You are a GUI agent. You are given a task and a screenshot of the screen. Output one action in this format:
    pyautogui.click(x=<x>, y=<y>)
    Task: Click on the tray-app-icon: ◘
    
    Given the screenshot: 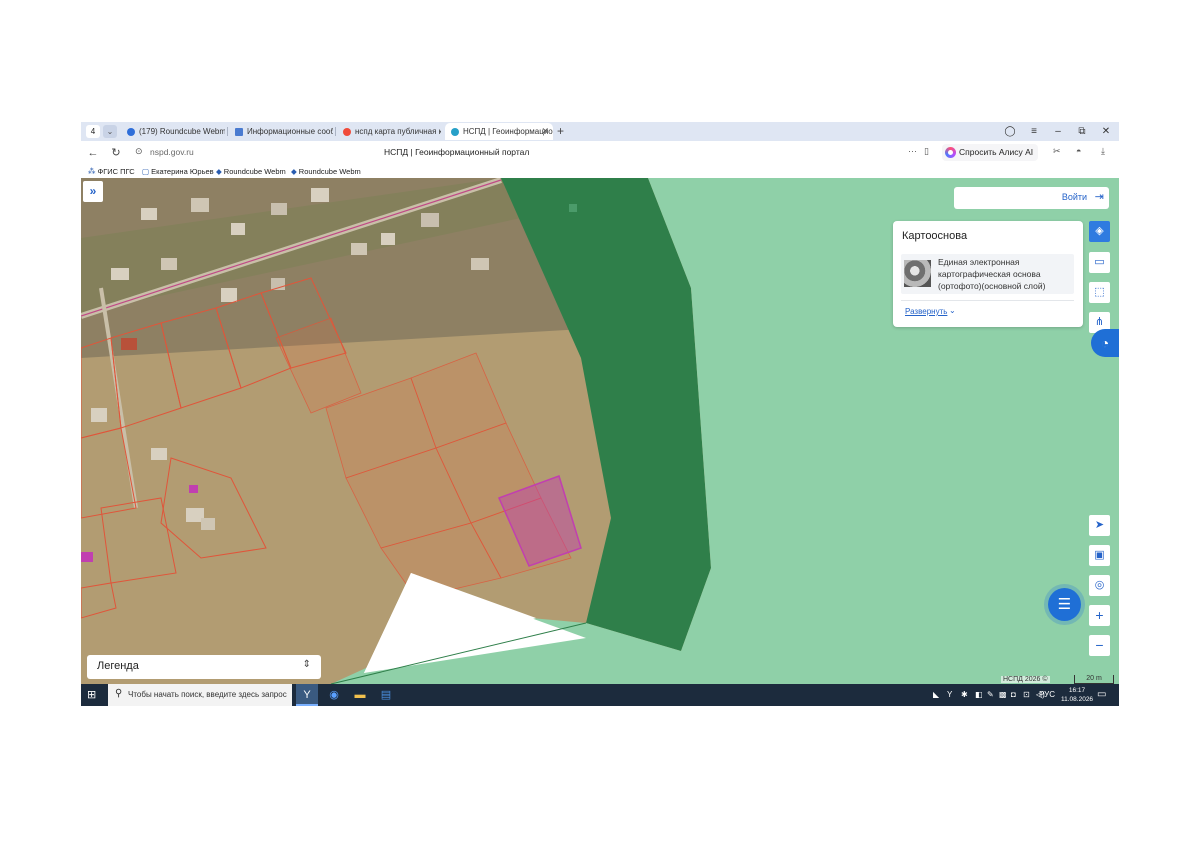 What is the action you would take?
    pyautogui.click(x=1013, y=694)
    